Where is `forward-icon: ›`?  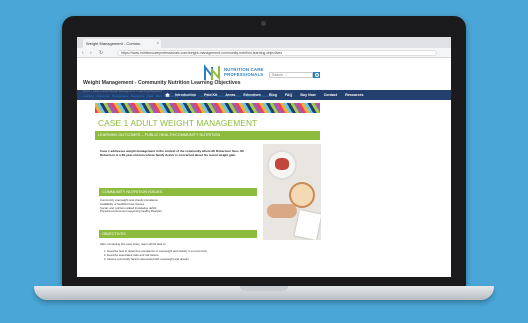 forward-icon: › is located at coordinates (91, 53).